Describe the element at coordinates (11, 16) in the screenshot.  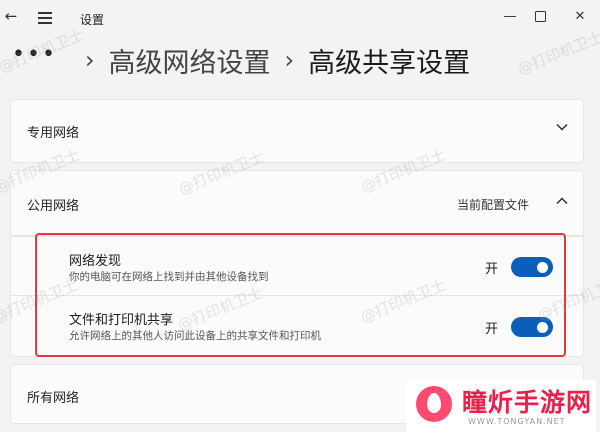
I see `back-arrow-icon: ←` at that location.